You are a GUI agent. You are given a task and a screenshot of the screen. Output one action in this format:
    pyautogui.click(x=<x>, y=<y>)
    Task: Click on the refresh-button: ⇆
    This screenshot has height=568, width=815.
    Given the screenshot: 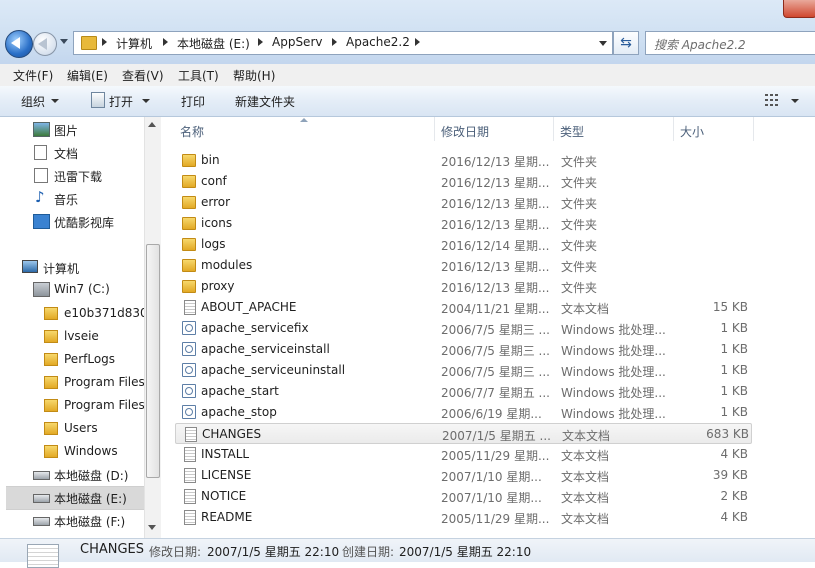 What is the action you would take?
    pyautogui.click(x=626, y=43)
    